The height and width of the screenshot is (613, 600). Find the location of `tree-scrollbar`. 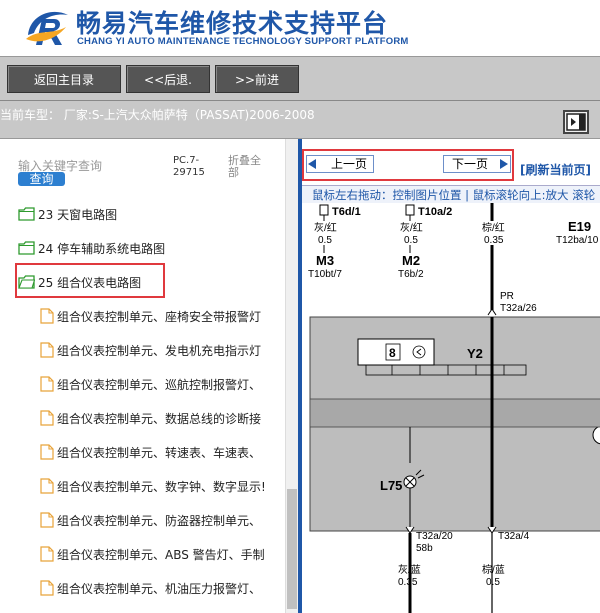

tree-scrollbar is located at coordinates (291, 376).